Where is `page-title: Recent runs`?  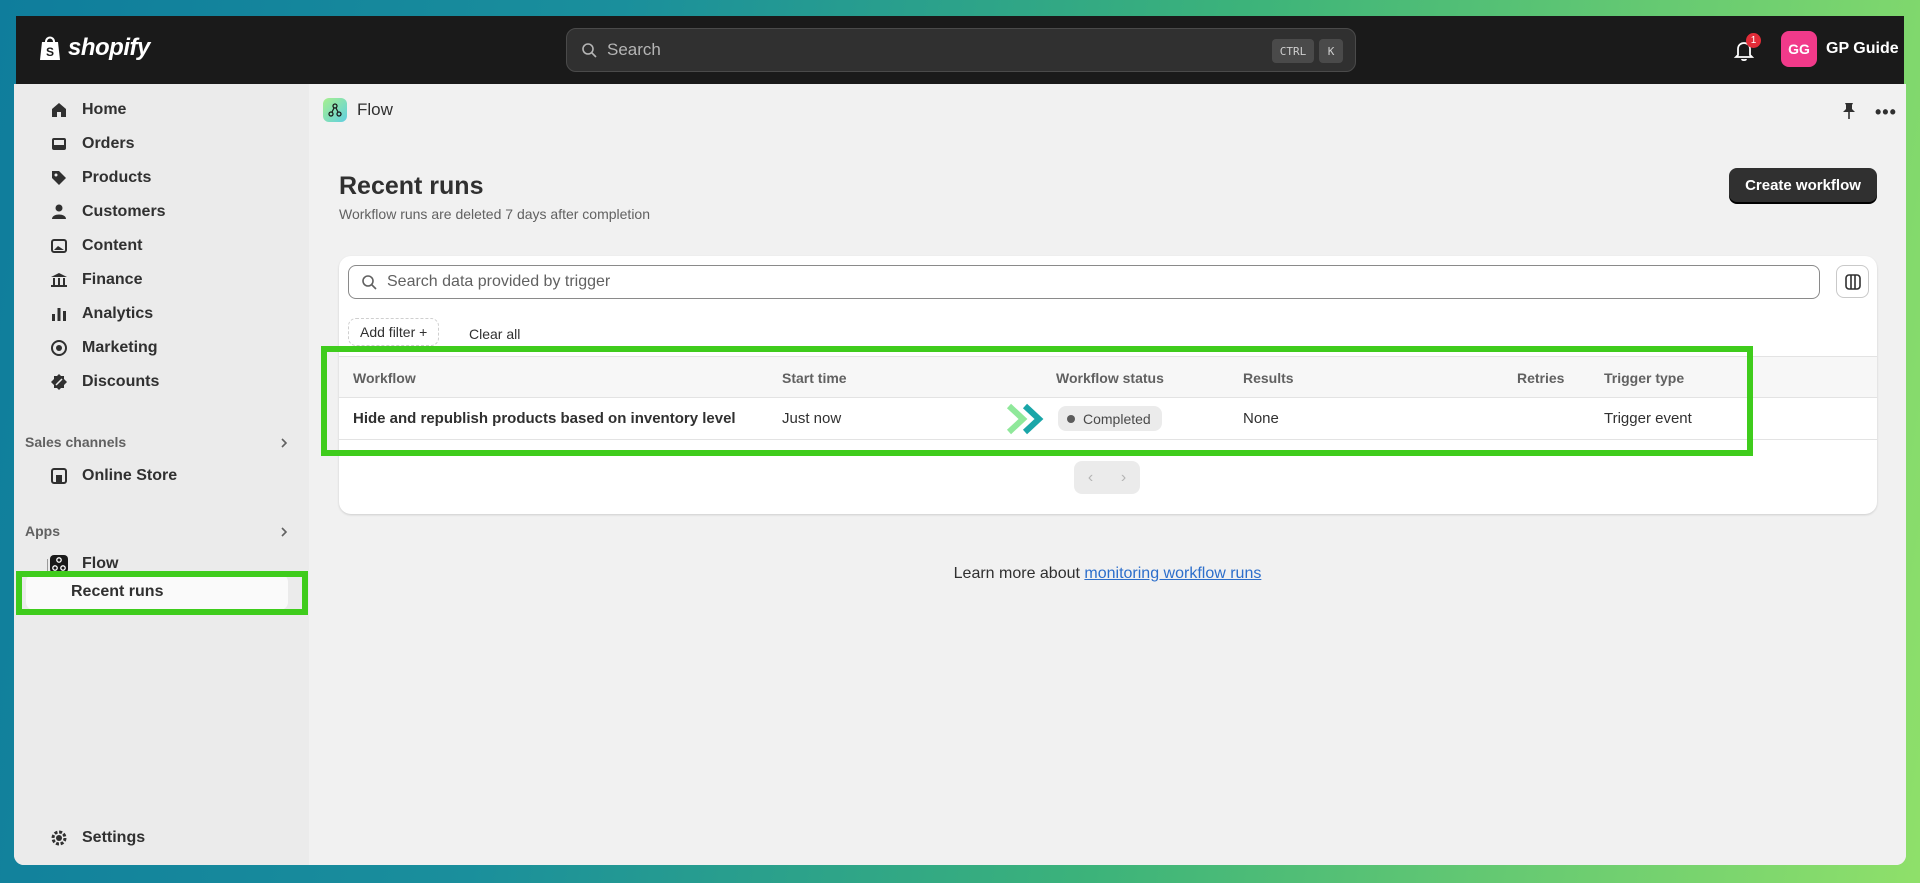 page-title: Recent runs is located at coordinates (411, 186).